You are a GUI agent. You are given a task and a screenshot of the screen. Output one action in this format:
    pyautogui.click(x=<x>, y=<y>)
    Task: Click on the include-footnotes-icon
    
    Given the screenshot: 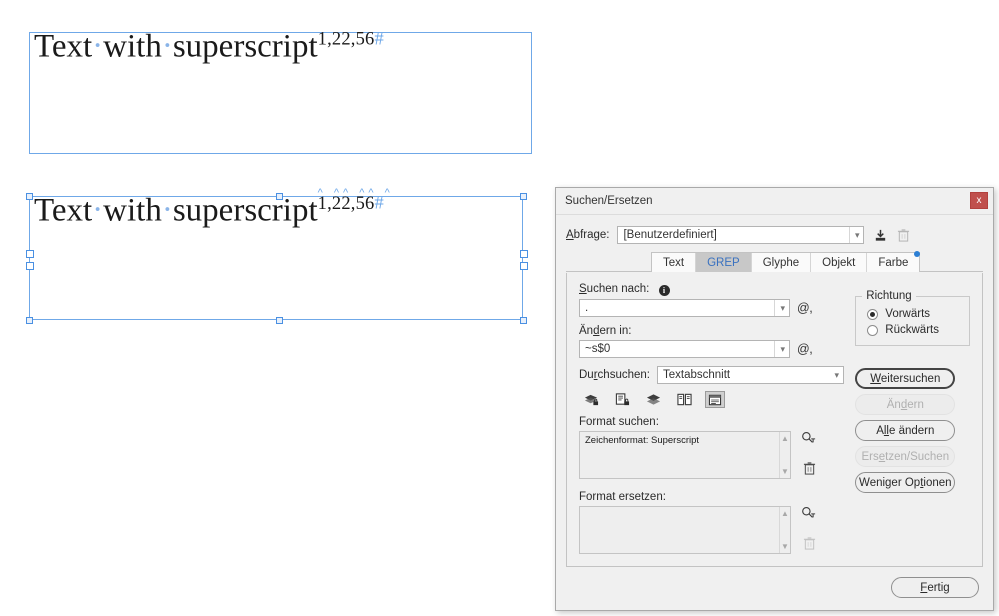 What is the action you would take?
    pyautogui.click(x=715, y=399)
    